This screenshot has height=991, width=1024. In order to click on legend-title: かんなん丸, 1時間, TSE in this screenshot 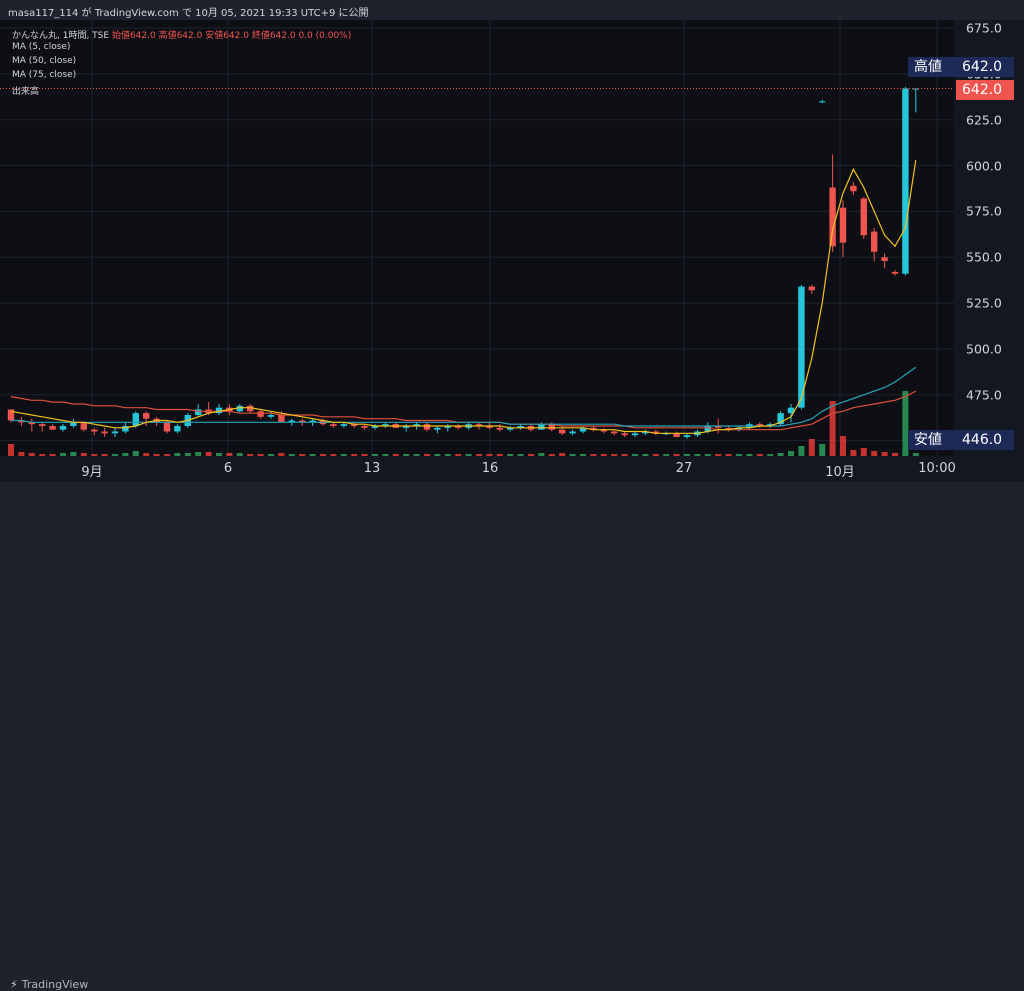, I will do `click(61, 36)`.